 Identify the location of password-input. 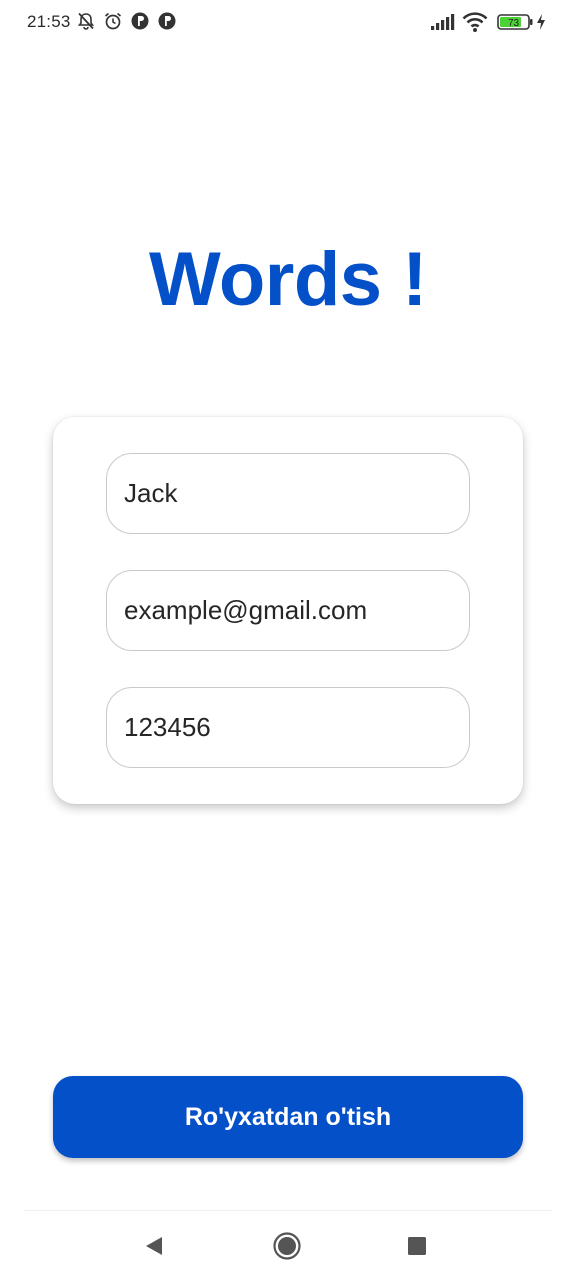
(289, 727).